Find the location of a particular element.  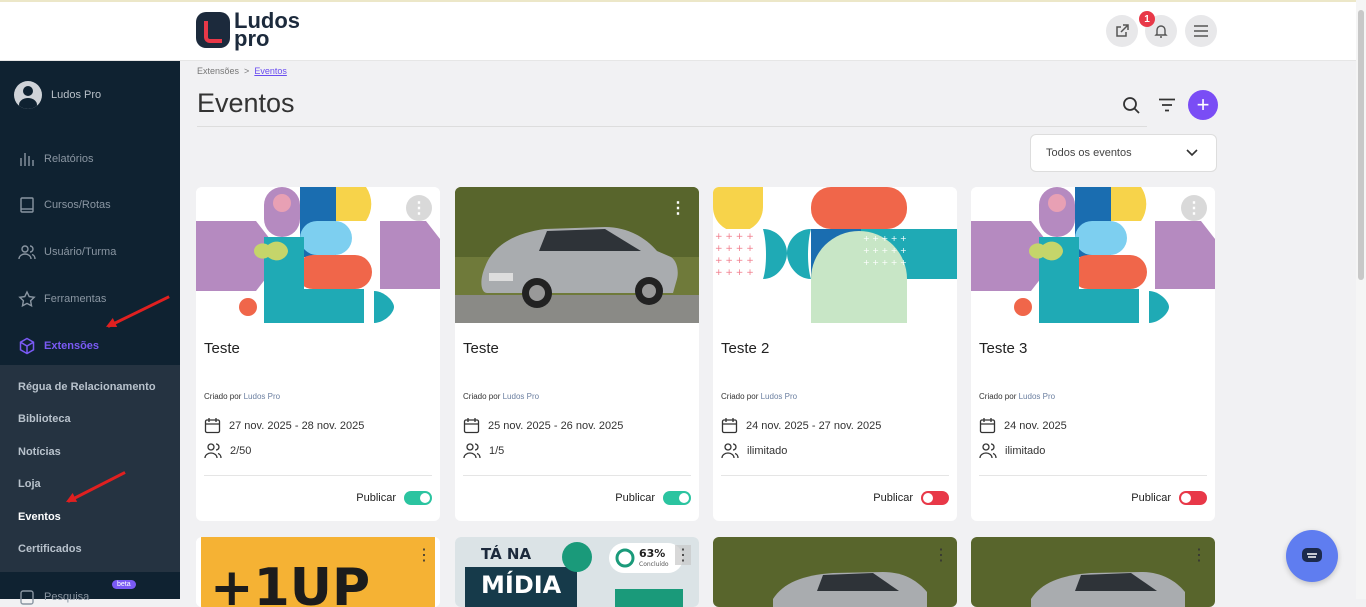

sidebar-item-label: Pesquisa is located at coordinates (67, 597).